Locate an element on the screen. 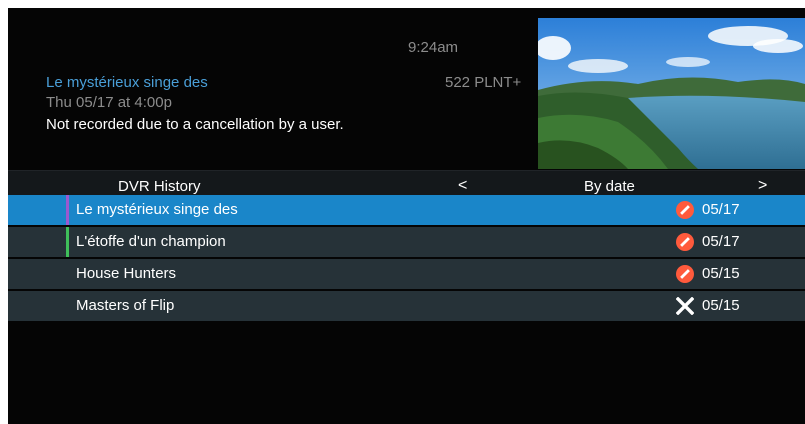 The width and height of the screenshot is (805, 424). program-title: Le mystérieux singe des is located at coordinates (127, 82).